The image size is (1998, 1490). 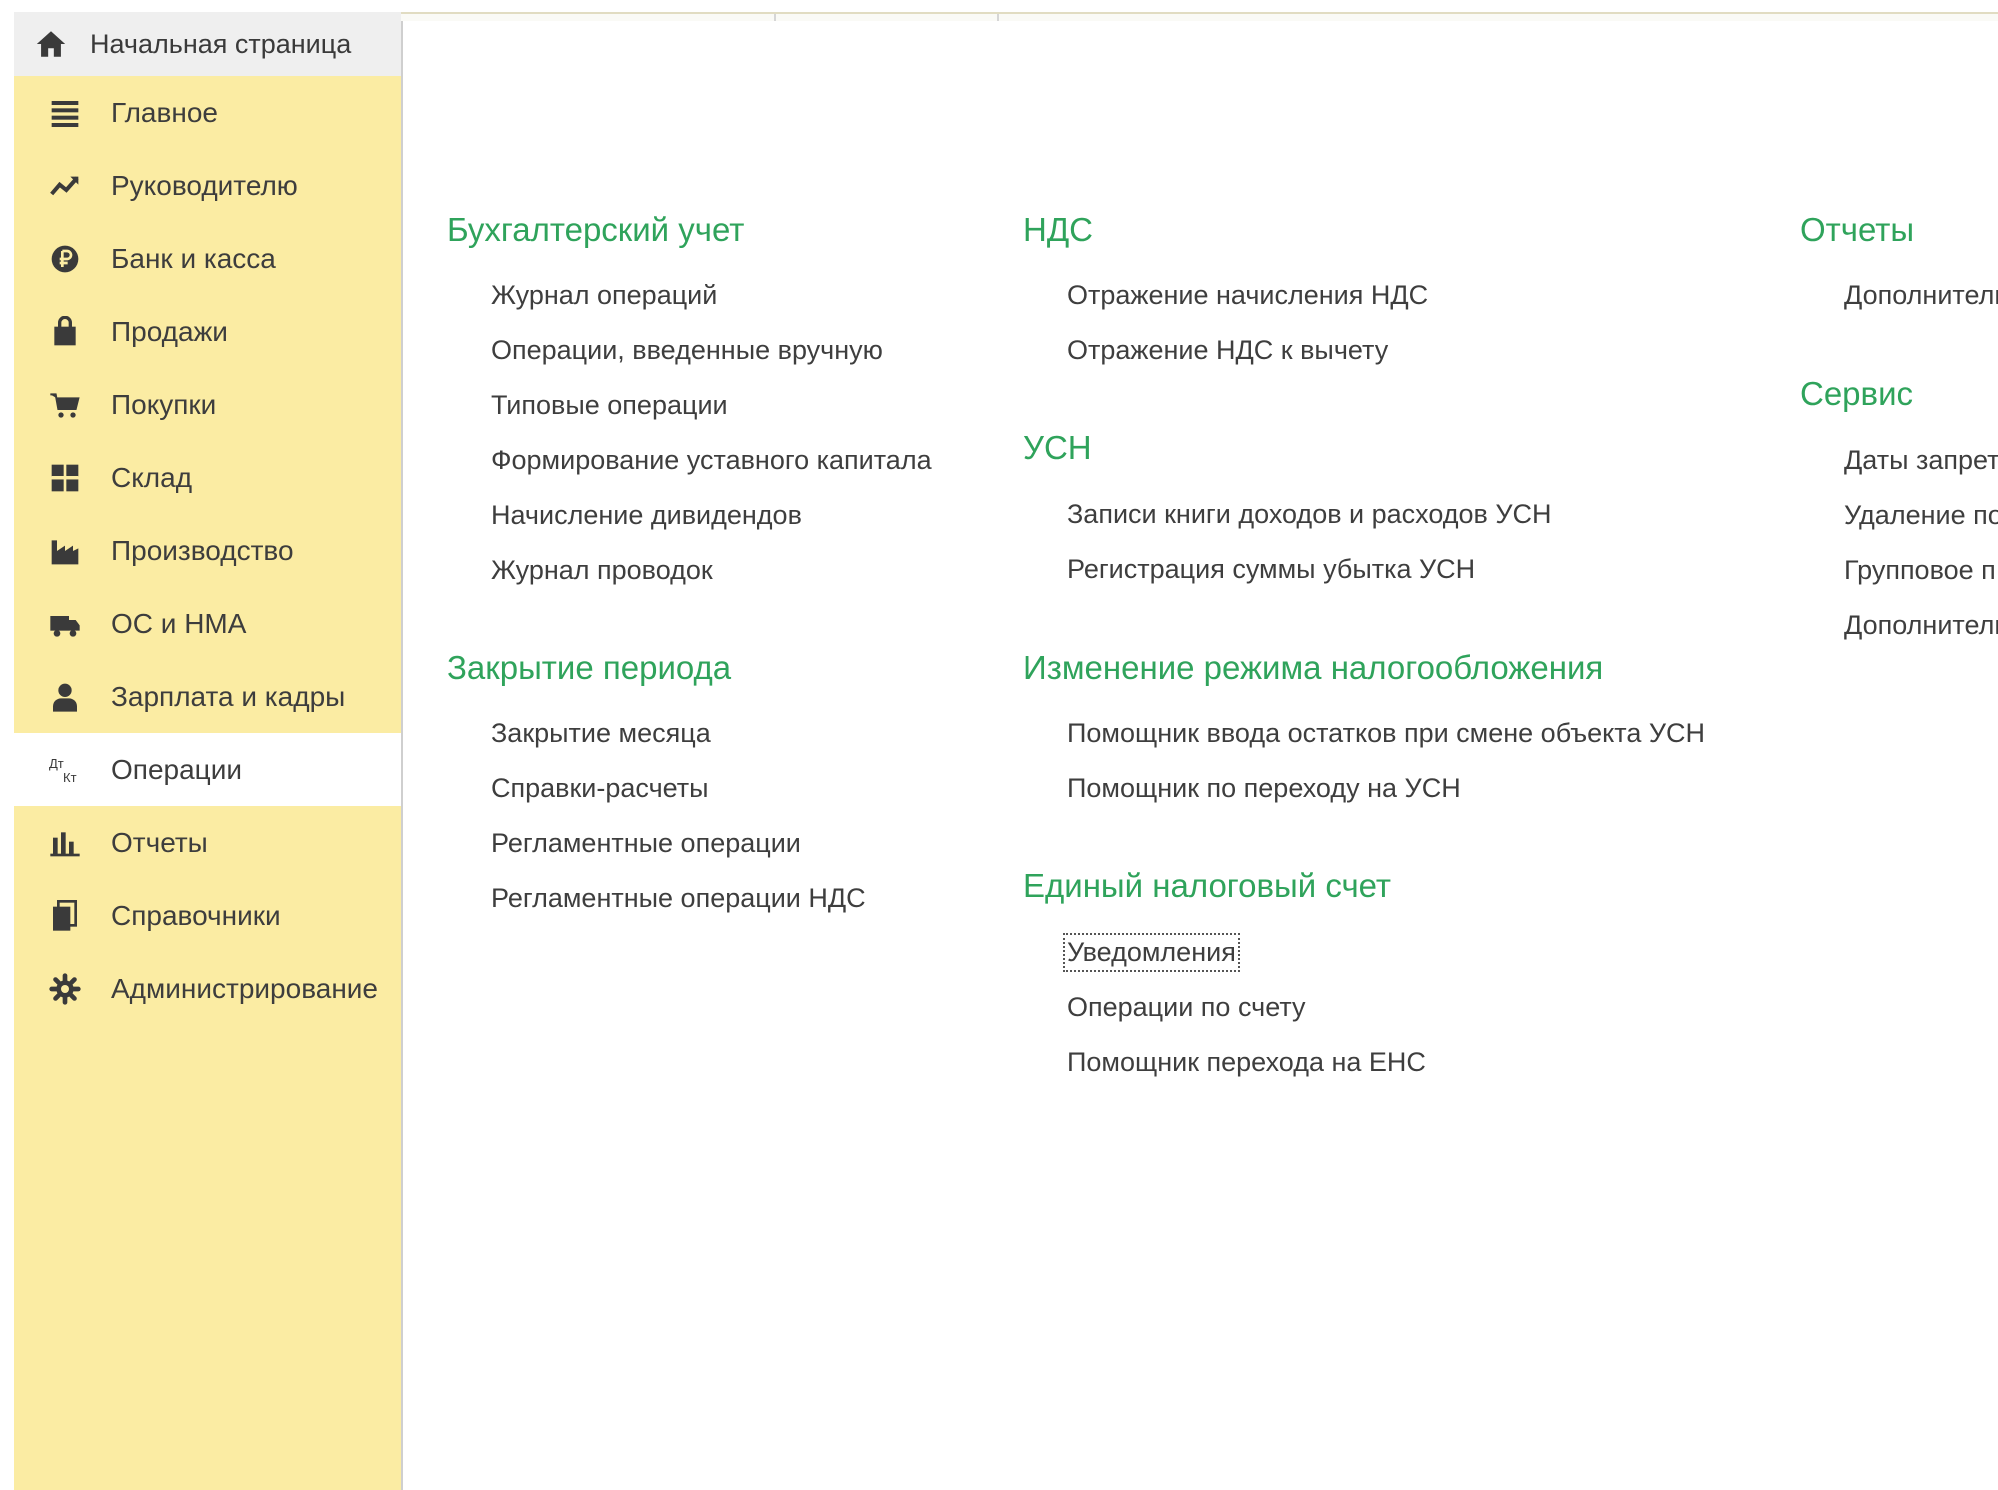 What do you see at coordinates (1921, 295) in the screenshot?
I see `link-additional-reports: Дополнительн` at bounding box center [1921, 295].